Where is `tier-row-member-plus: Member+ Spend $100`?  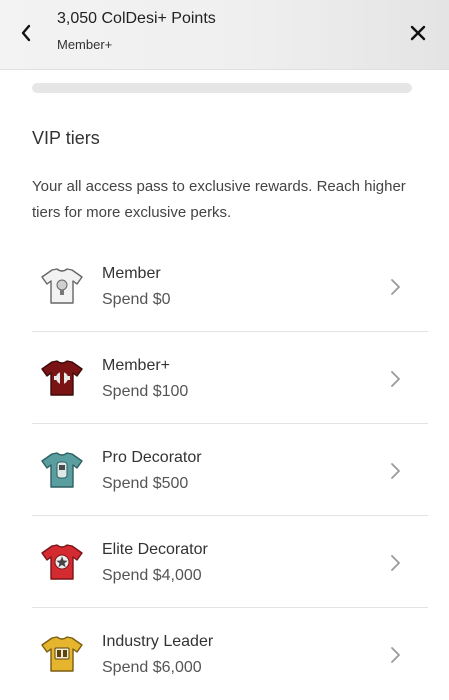
tier-row-member-plus: Member+ Spend $100 is located at coordinates (230, 378).